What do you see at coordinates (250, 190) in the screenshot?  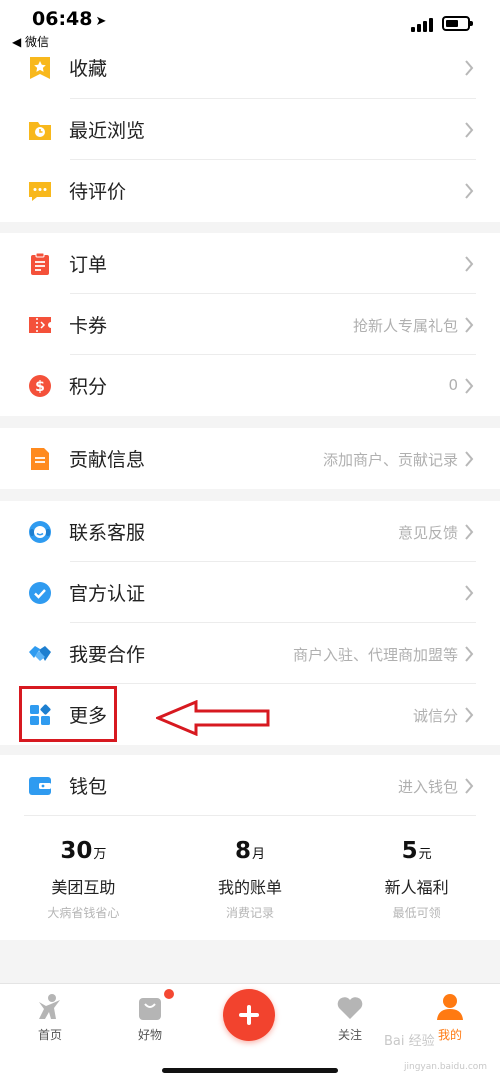 I see `menu-item-pending-review: 待评价` at bounding box center [250, 190].